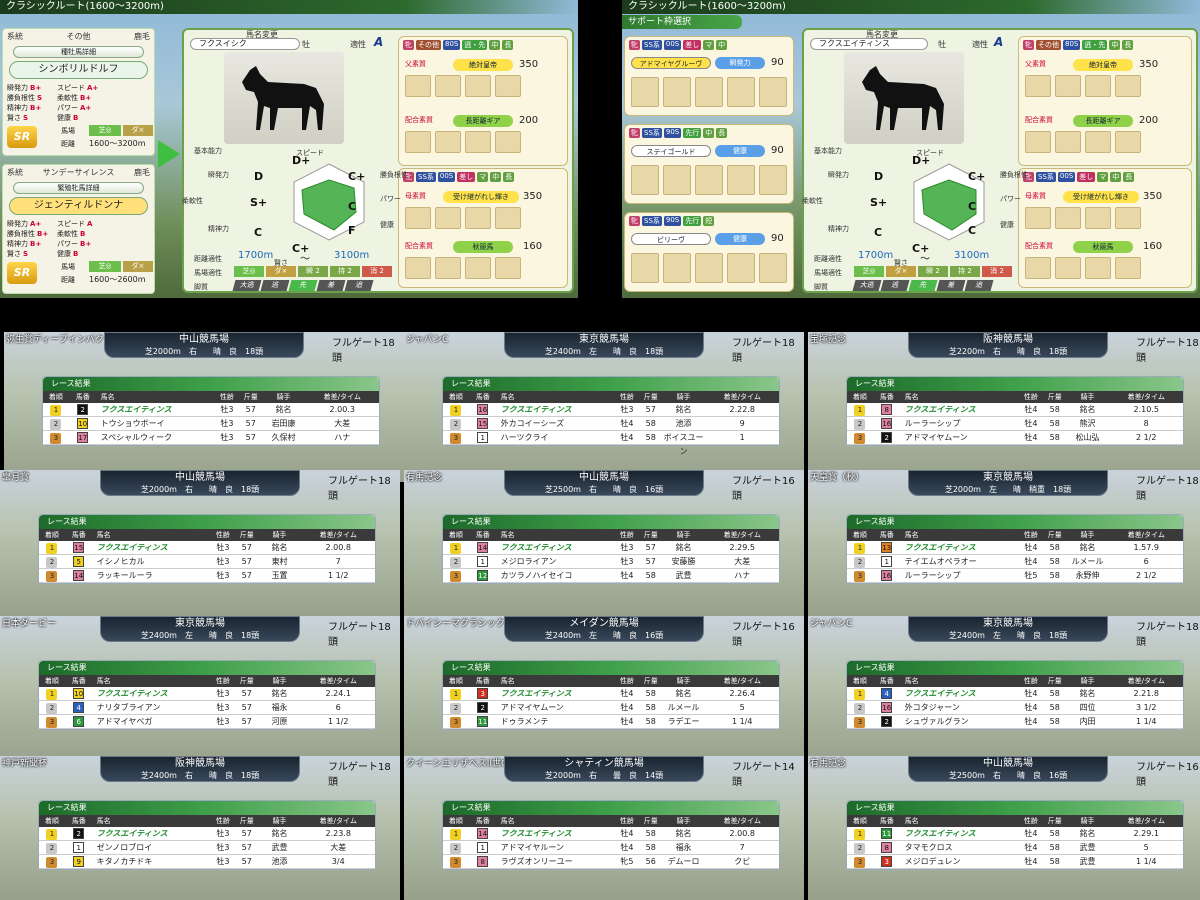  Describe the element at coordinates (611, 548) in the screenshot. I see `table-row: 1 14 フクスエイティンス 牡3 57 銘名 2.29.5` at that location.